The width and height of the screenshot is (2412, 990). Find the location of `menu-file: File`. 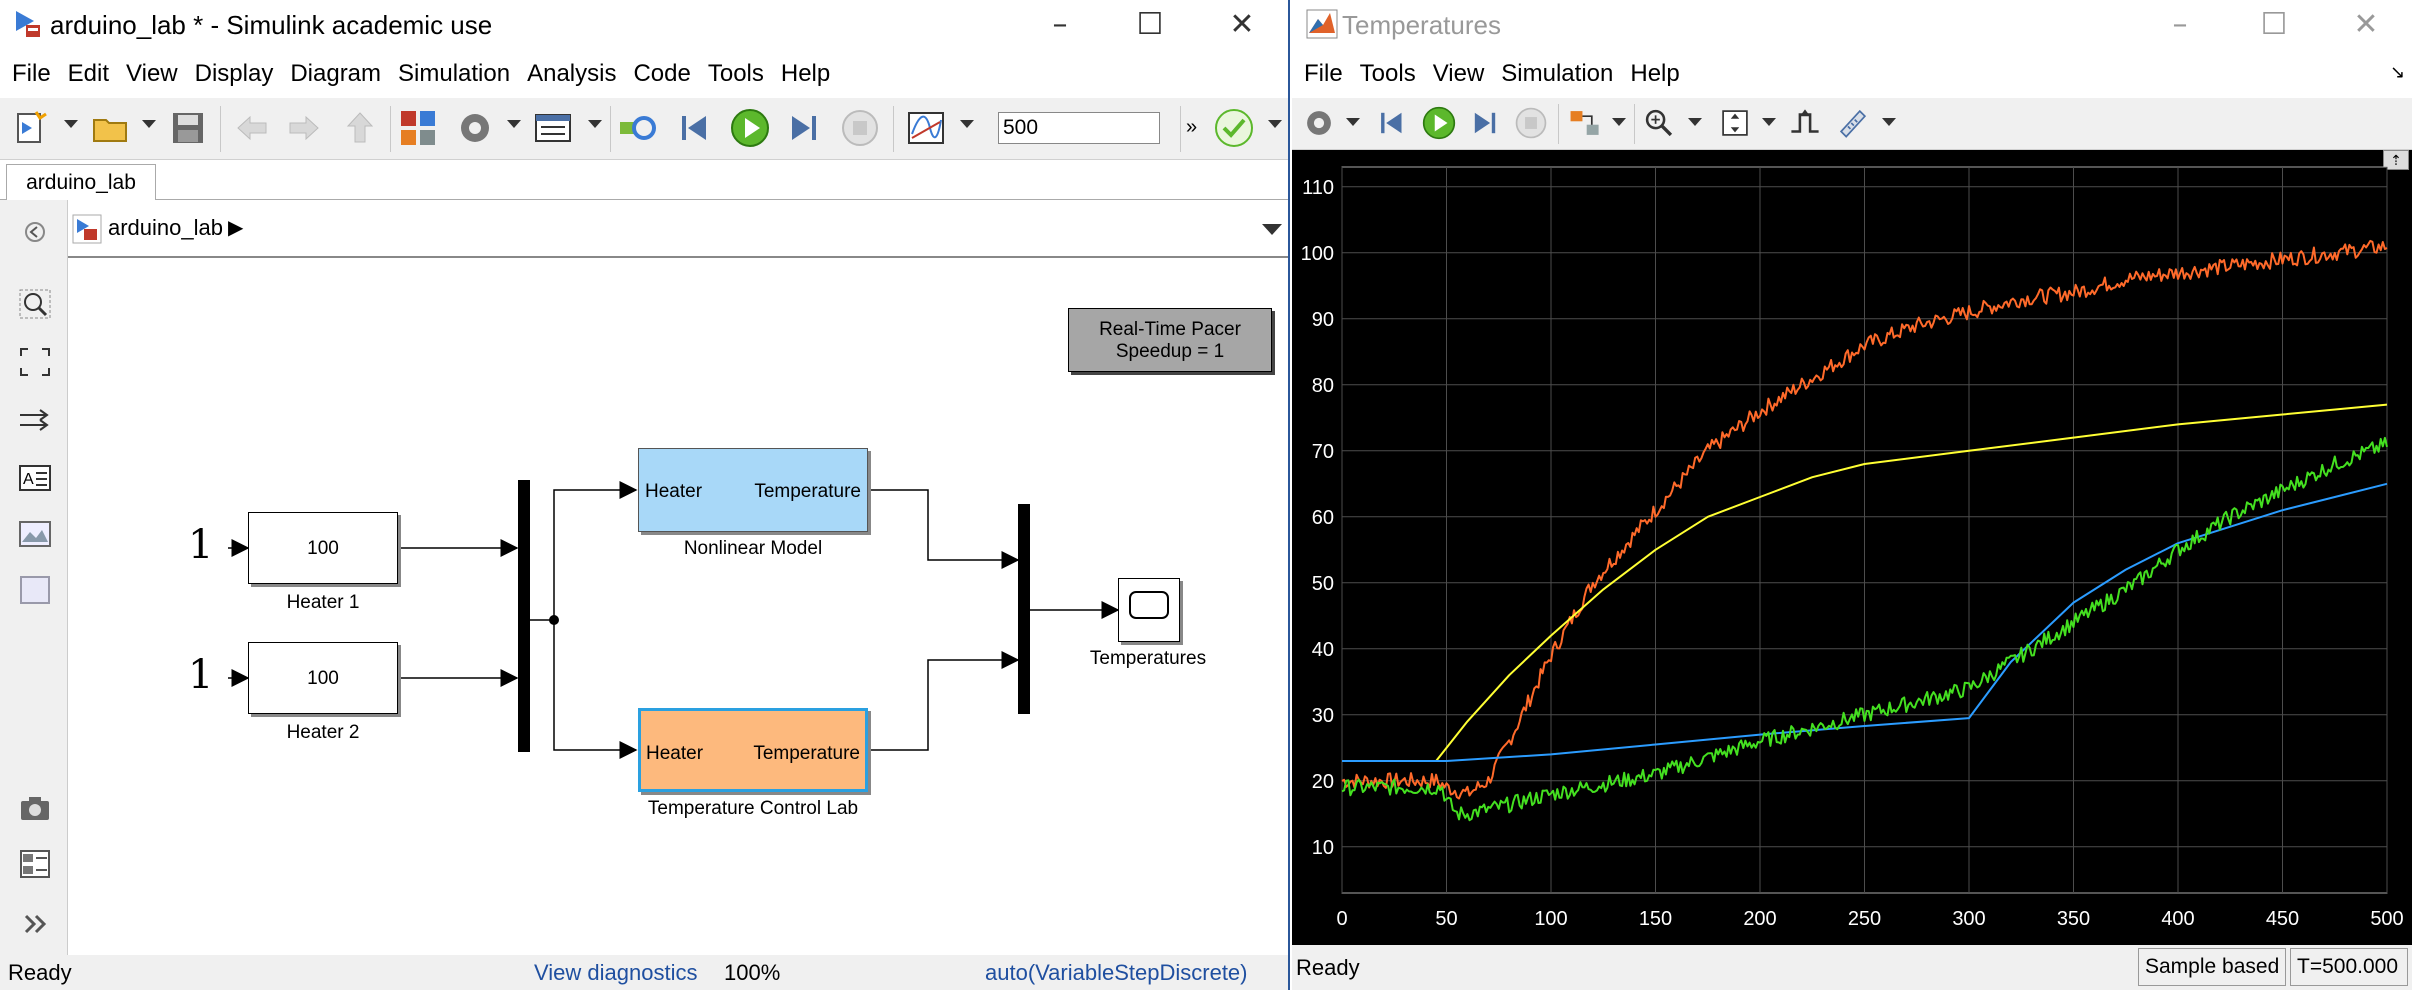

menu-file: File is located at coordinates (31, 74).